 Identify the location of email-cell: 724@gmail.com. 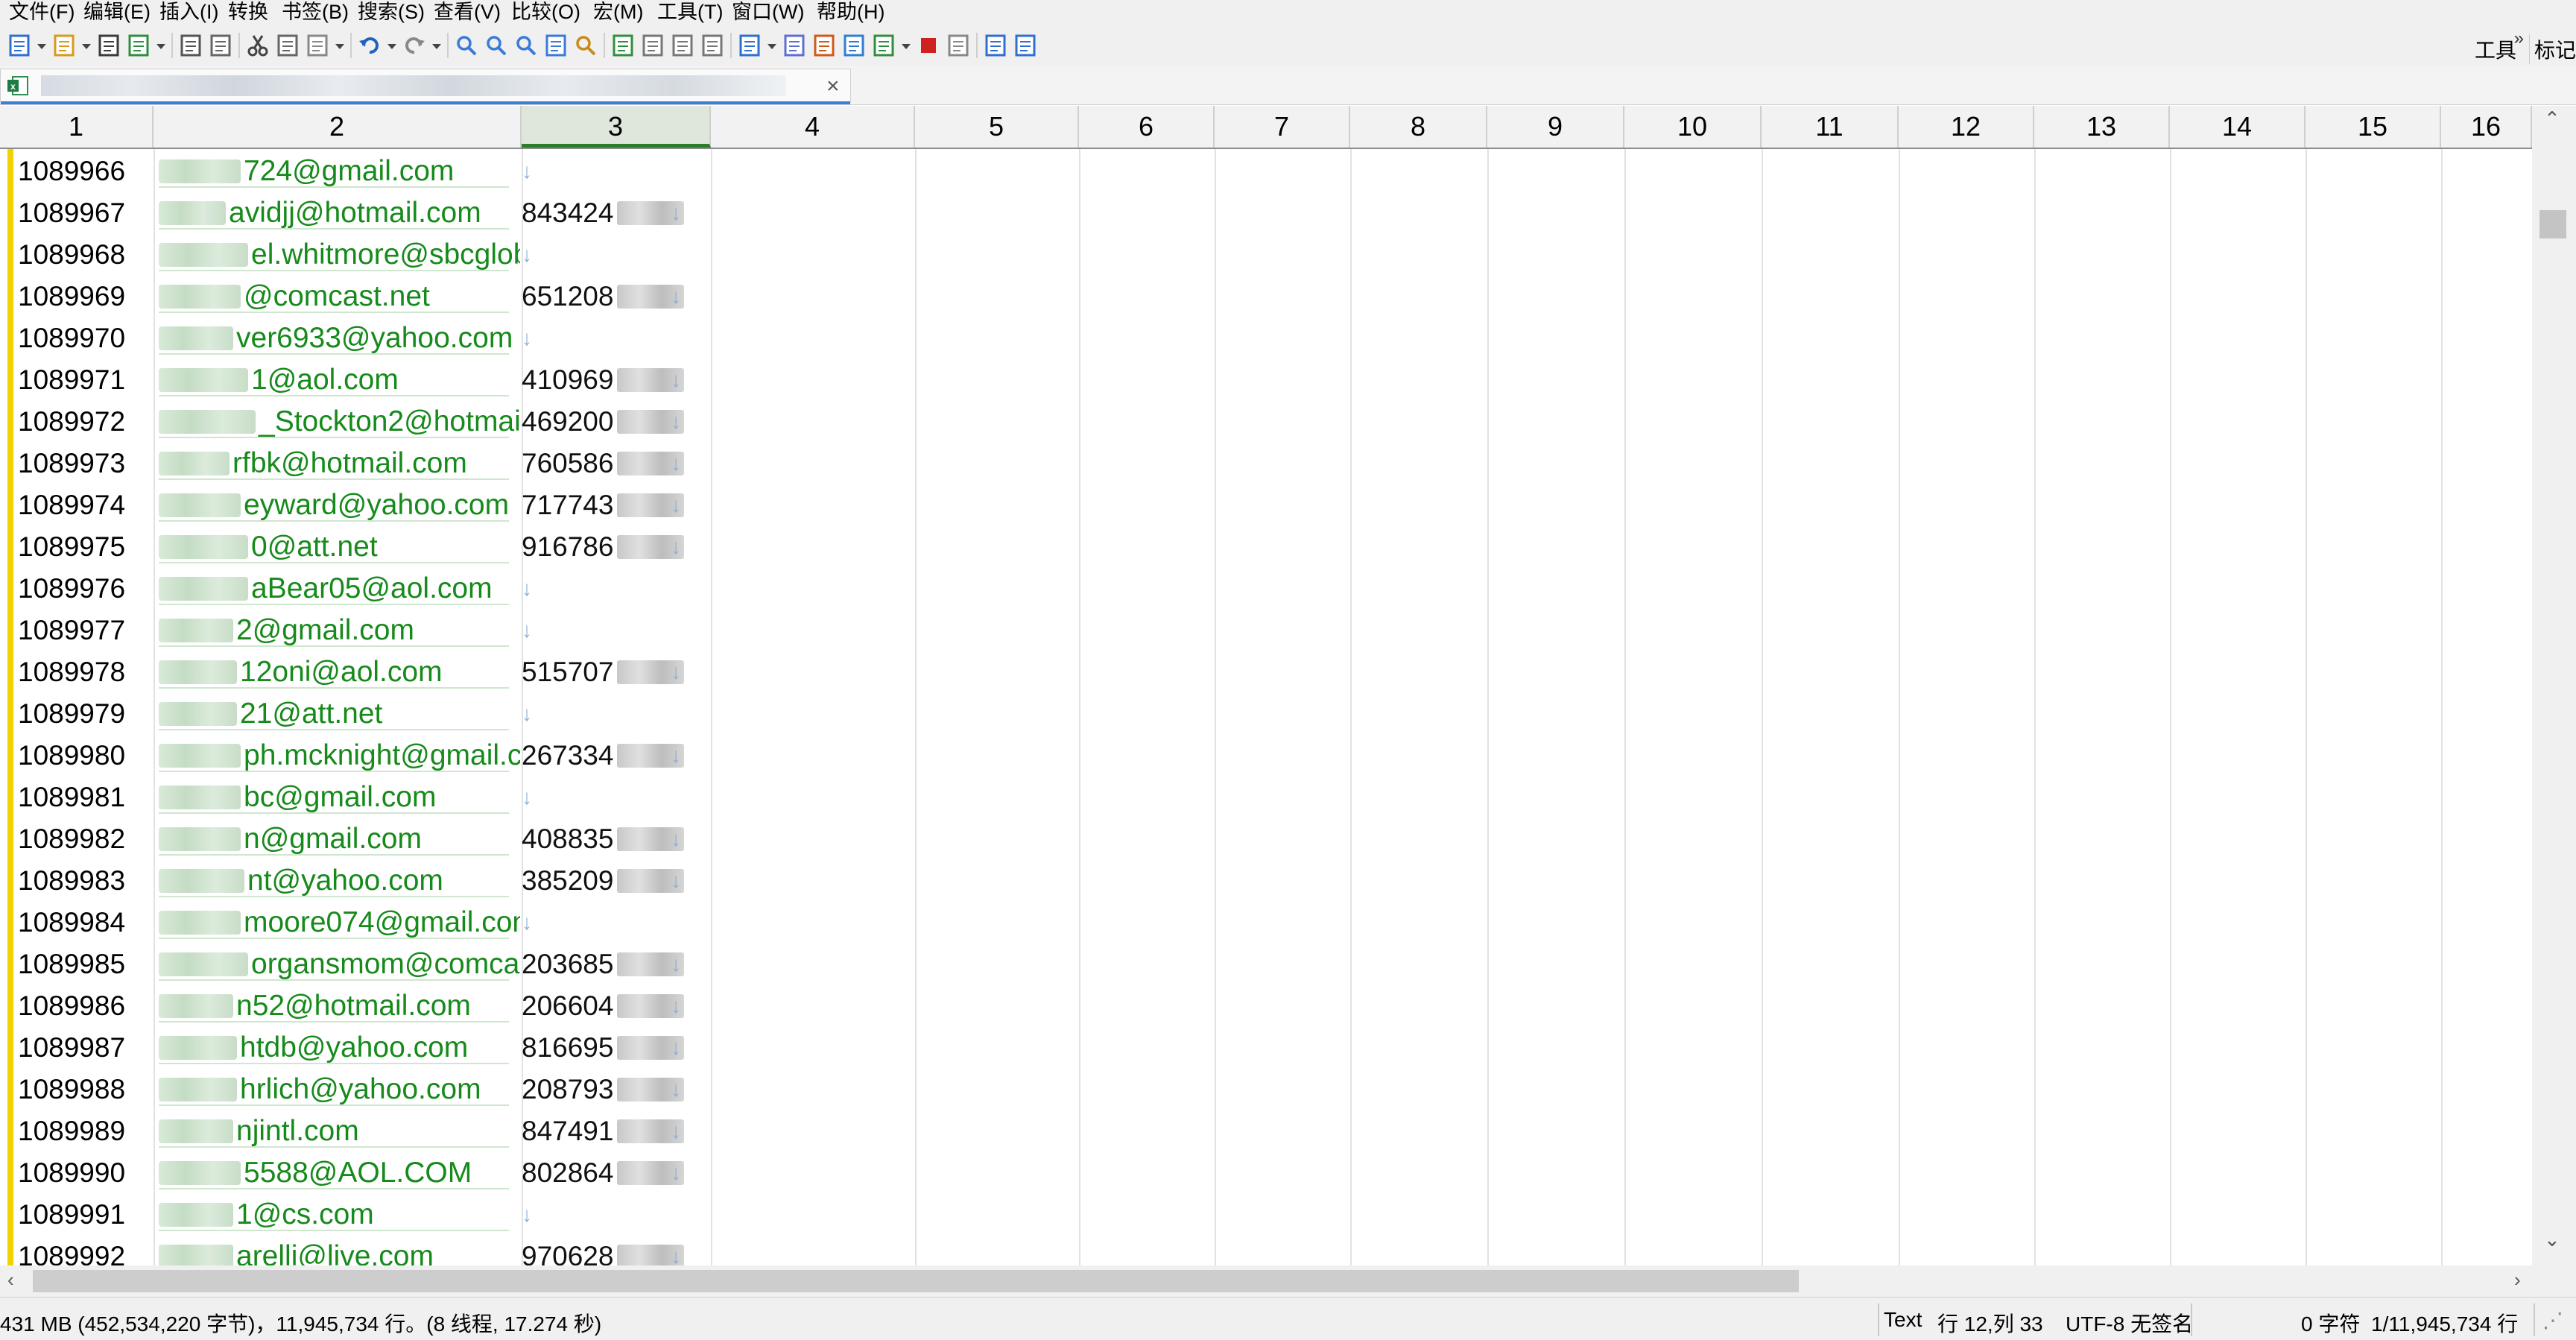
(339, 172).